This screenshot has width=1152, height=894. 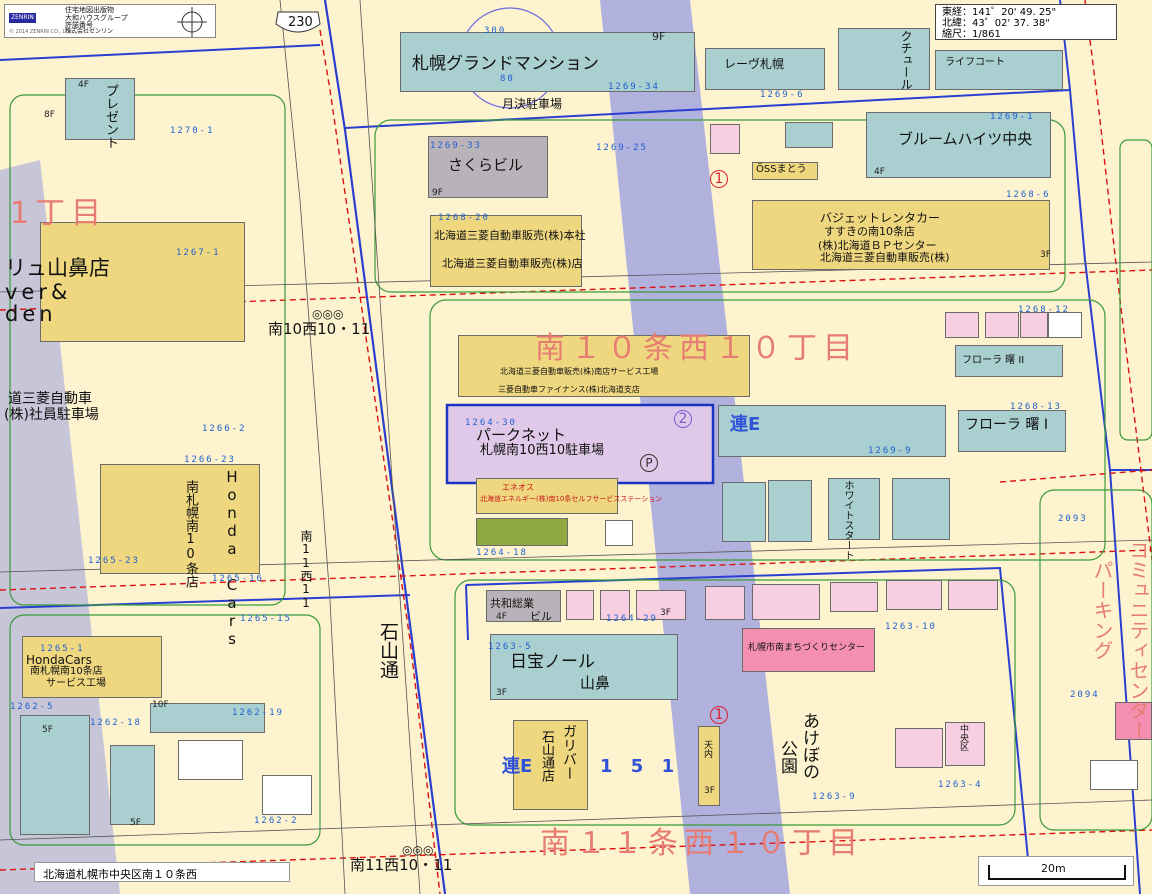 What do you see at coordinates (59, 213) in the screenshot?
I see `choume-left-label: 1丁目` at bounding box center [59, 213].